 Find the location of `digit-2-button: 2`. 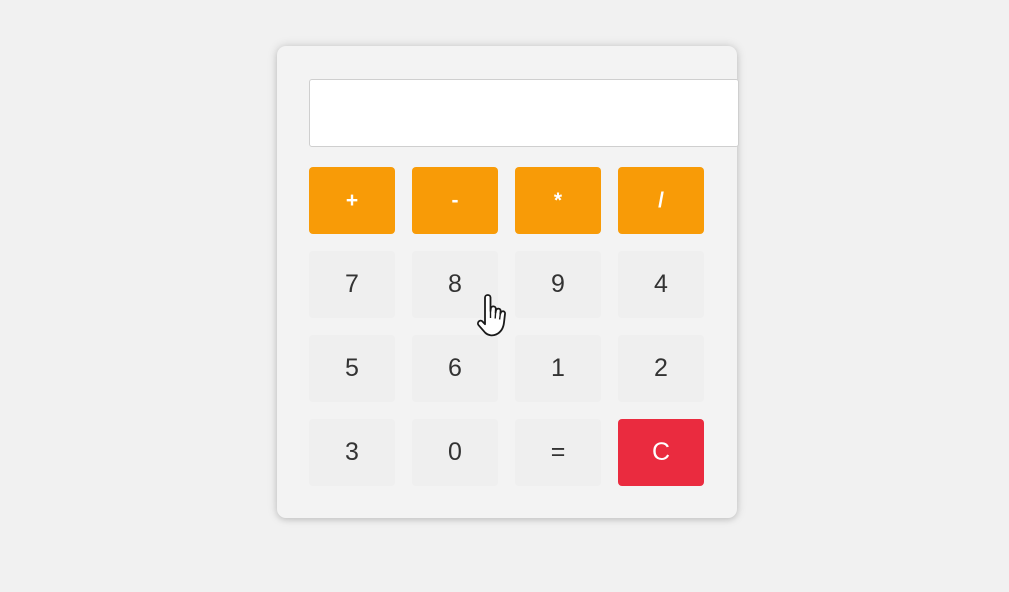

digit-2-button: 2 is located at coordinates (661, 368).